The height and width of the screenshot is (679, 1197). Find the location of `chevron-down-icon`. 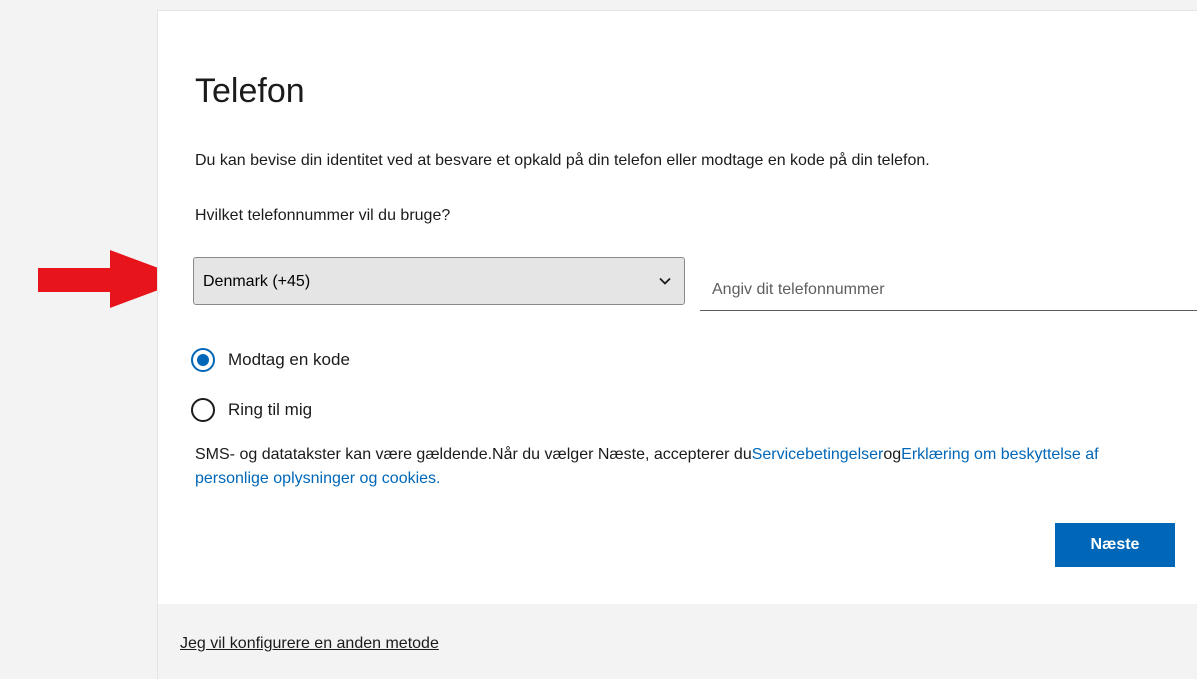

chevron-down-icon is located at coordinates (665, 281).